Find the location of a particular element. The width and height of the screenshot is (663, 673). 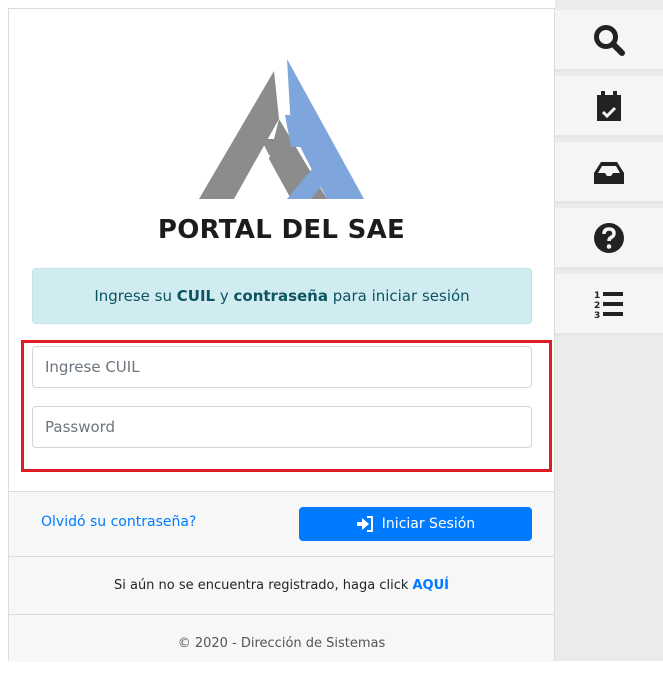

sidebar-item-inbox is located at coordinates (609, 173).